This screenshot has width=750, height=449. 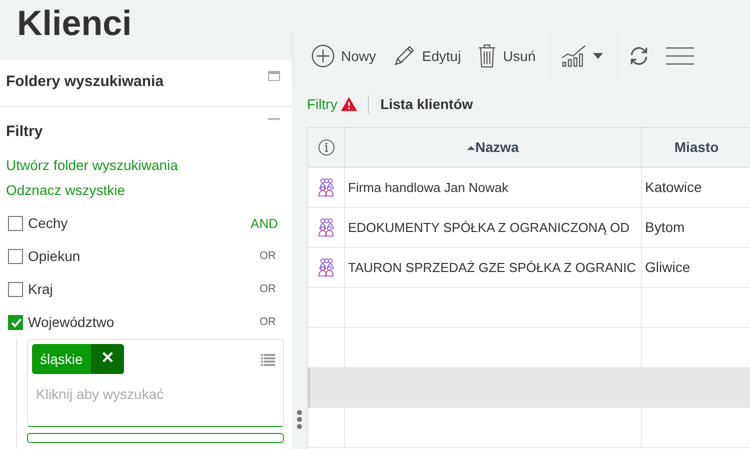 I want to click on remove-tag-button: ✕, so click(x=107, y=359).